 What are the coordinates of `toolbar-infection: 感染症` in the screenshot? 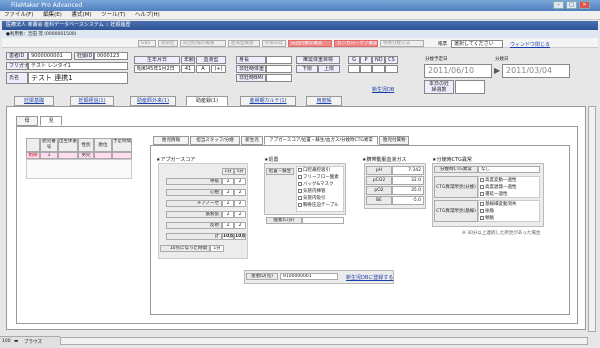 It's located at (168, 43).